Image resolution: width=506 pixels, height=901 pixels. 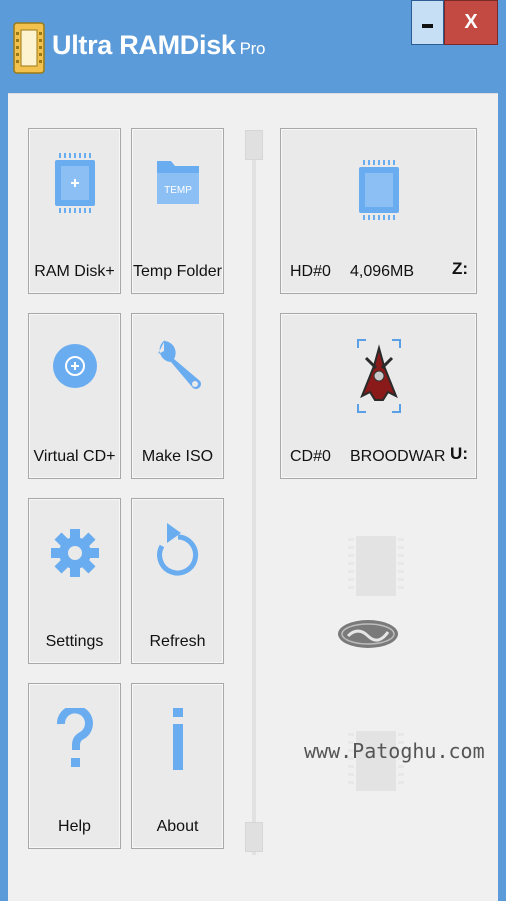 I want to click on ram-disk-add-button: RAM Disk+, so click(x=74, y=211).